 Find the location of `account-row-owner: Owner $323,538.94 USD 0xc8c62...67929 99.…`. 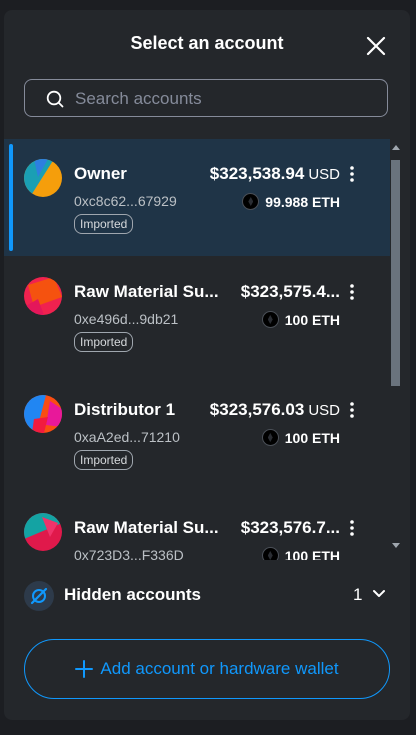

account-row-owner: Owner $323,538.94 USD 0xc8c62...67929 99.… is located at coordinates (197, 197).